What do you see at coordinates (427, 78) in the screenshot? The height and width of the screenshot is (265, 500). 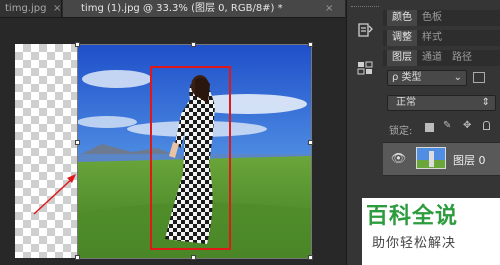 I see `layer-filter-select: ρ 类型 ⌄` at bounding box center [427, 78].